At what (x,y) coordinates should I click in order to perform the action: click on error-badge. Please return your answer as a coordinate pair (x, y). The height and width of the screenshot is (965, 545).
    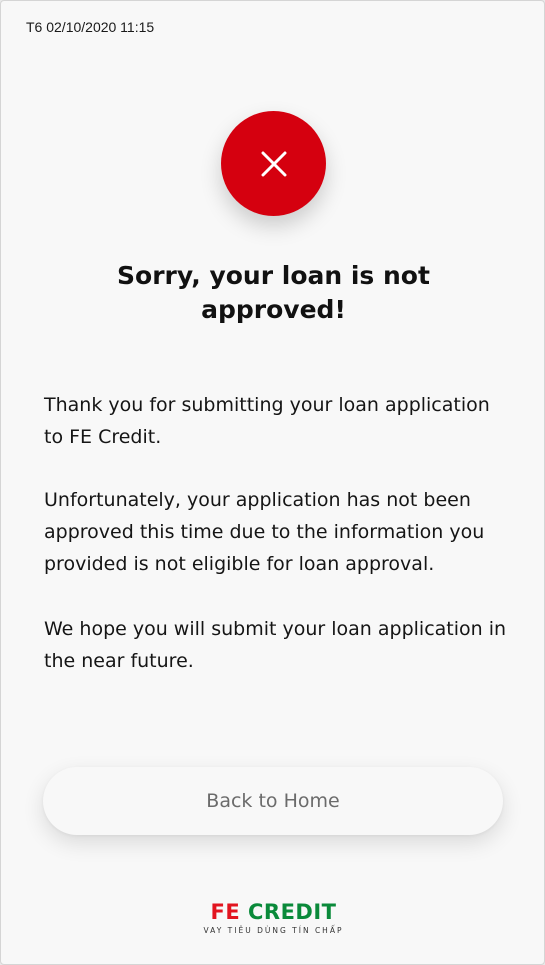
    Looking at the image, I should click on (273, 163).